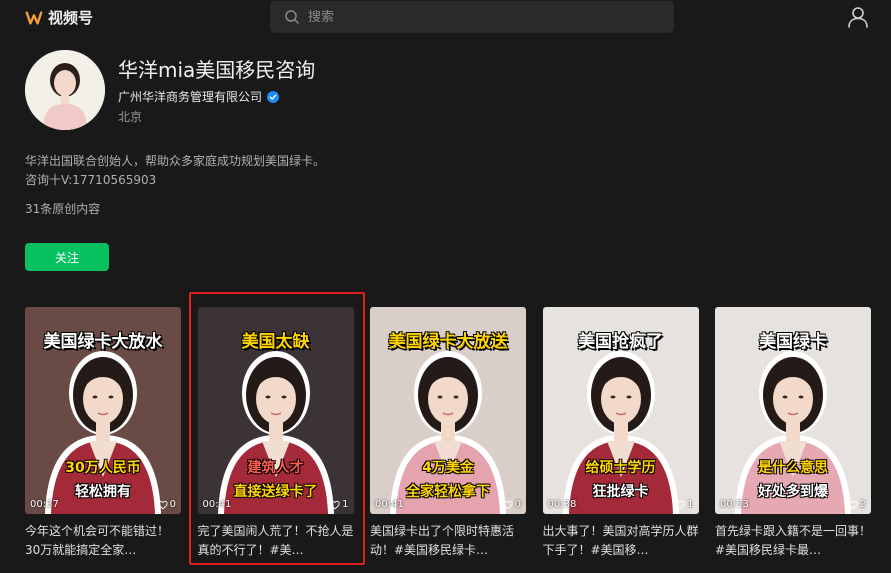 This screenshot has height=573, width=891. What do you see at coordinates (858, 17) in the screenshot?
I see `user-icon` at bounding box center [858, 17].